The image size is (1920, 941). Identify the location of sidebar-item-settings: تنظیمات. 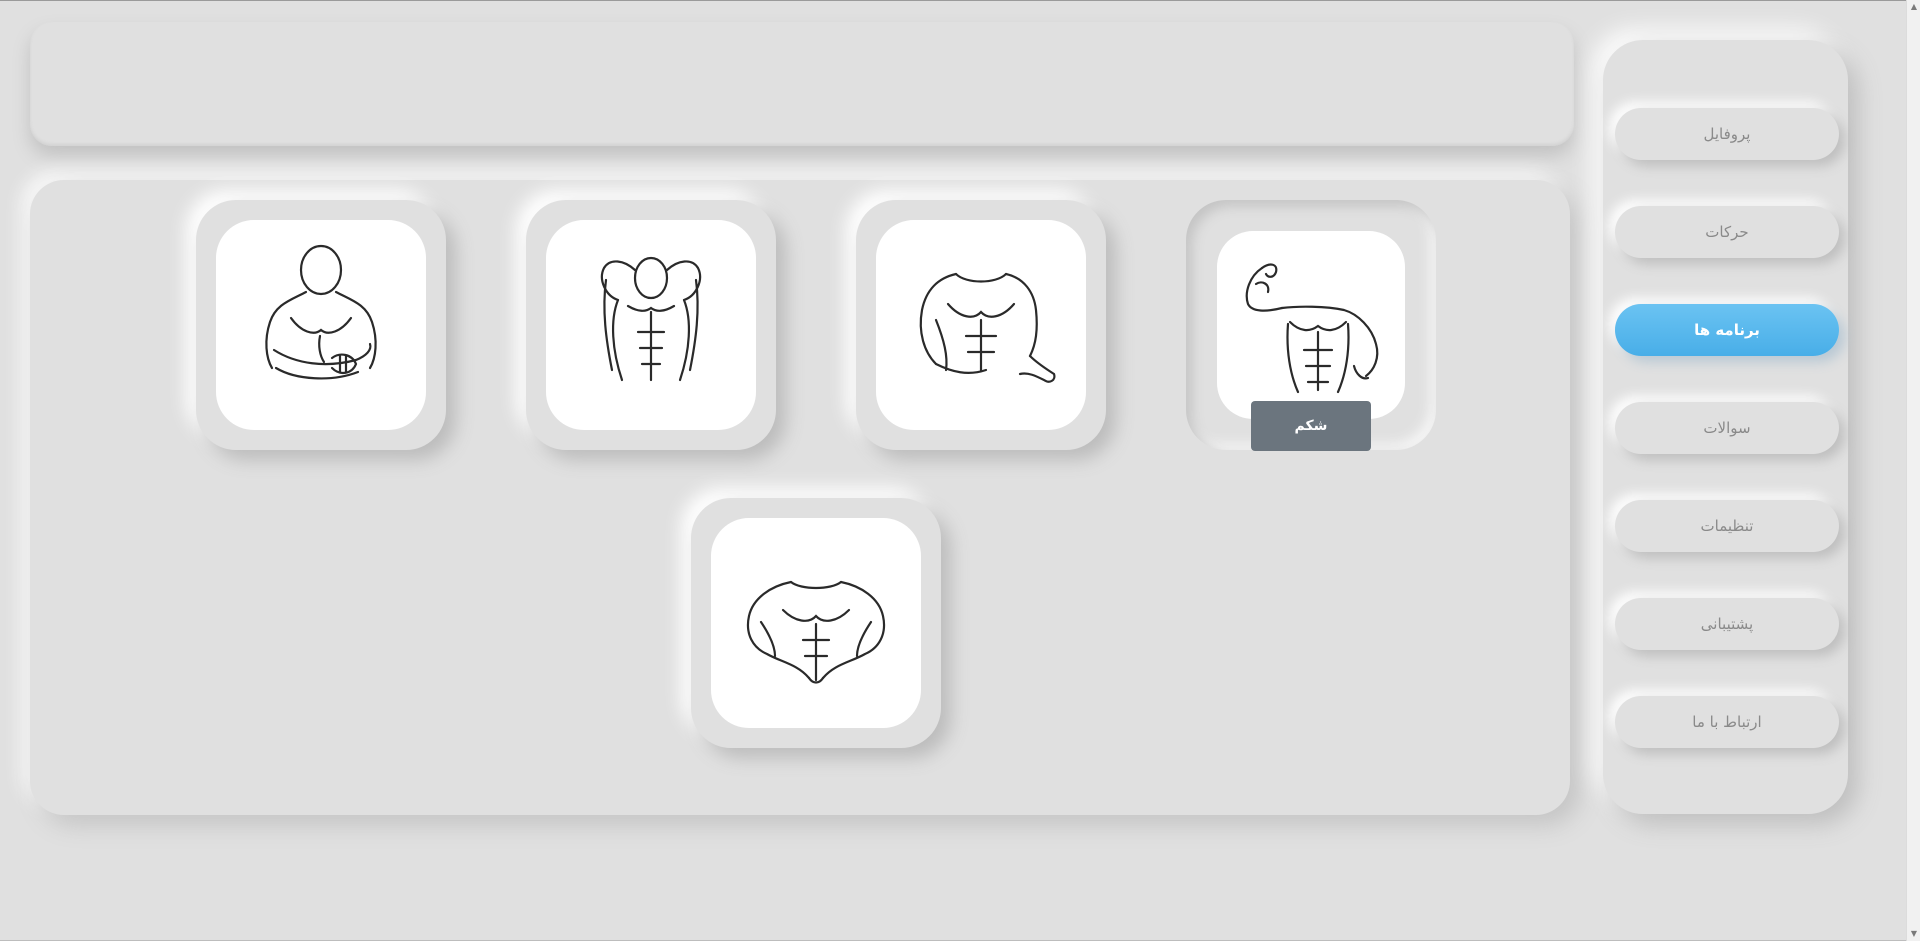
(1727, 526).